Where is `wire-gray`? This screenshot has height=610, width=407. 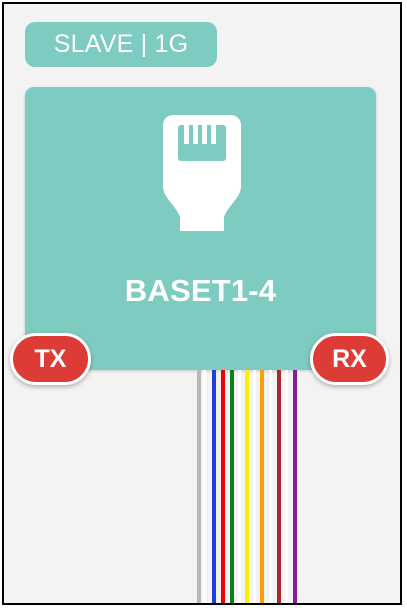 wire-gray is located at coordinates (199, 486).